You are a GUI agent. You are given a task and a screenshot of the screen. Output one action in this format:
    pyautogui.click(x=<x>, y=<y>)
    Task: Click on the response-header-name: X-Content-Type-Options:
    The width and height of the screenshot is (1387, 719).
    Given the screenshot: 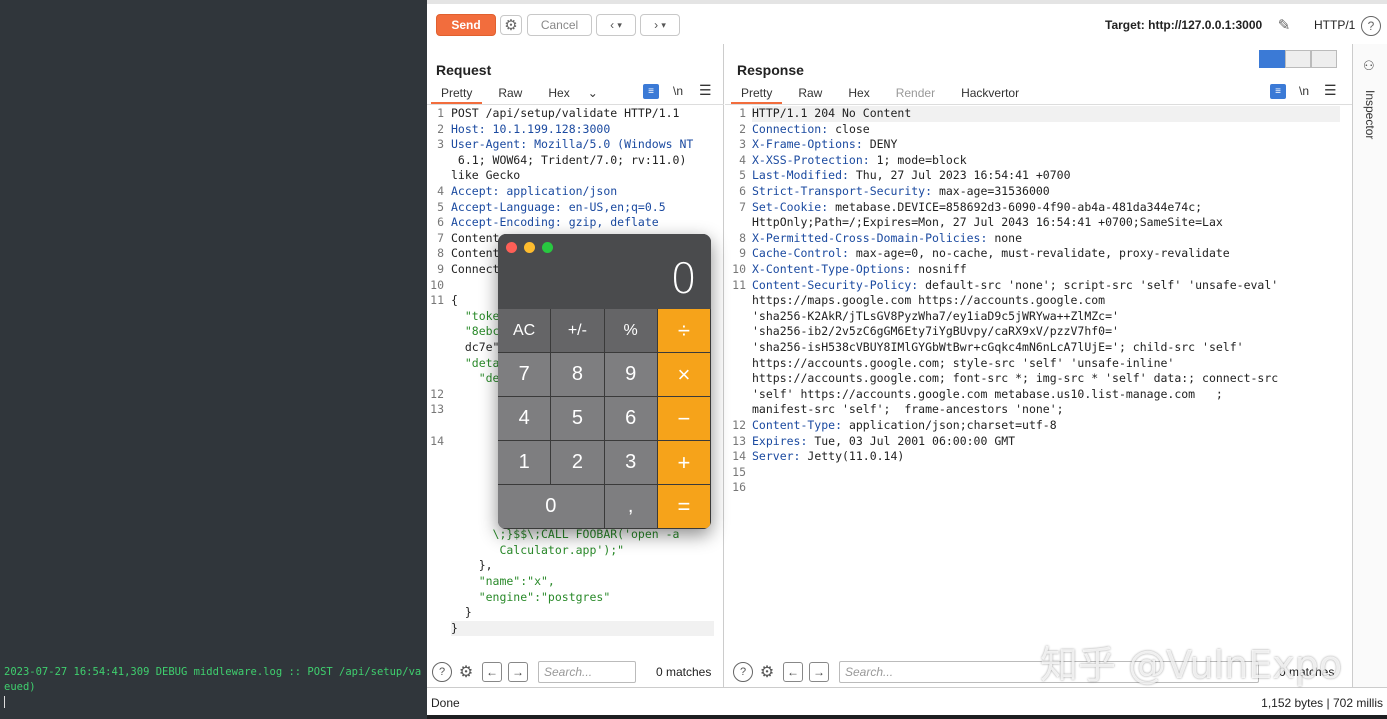 What is the action you would take?
    pyautogui.click(x=832, y=269)
    